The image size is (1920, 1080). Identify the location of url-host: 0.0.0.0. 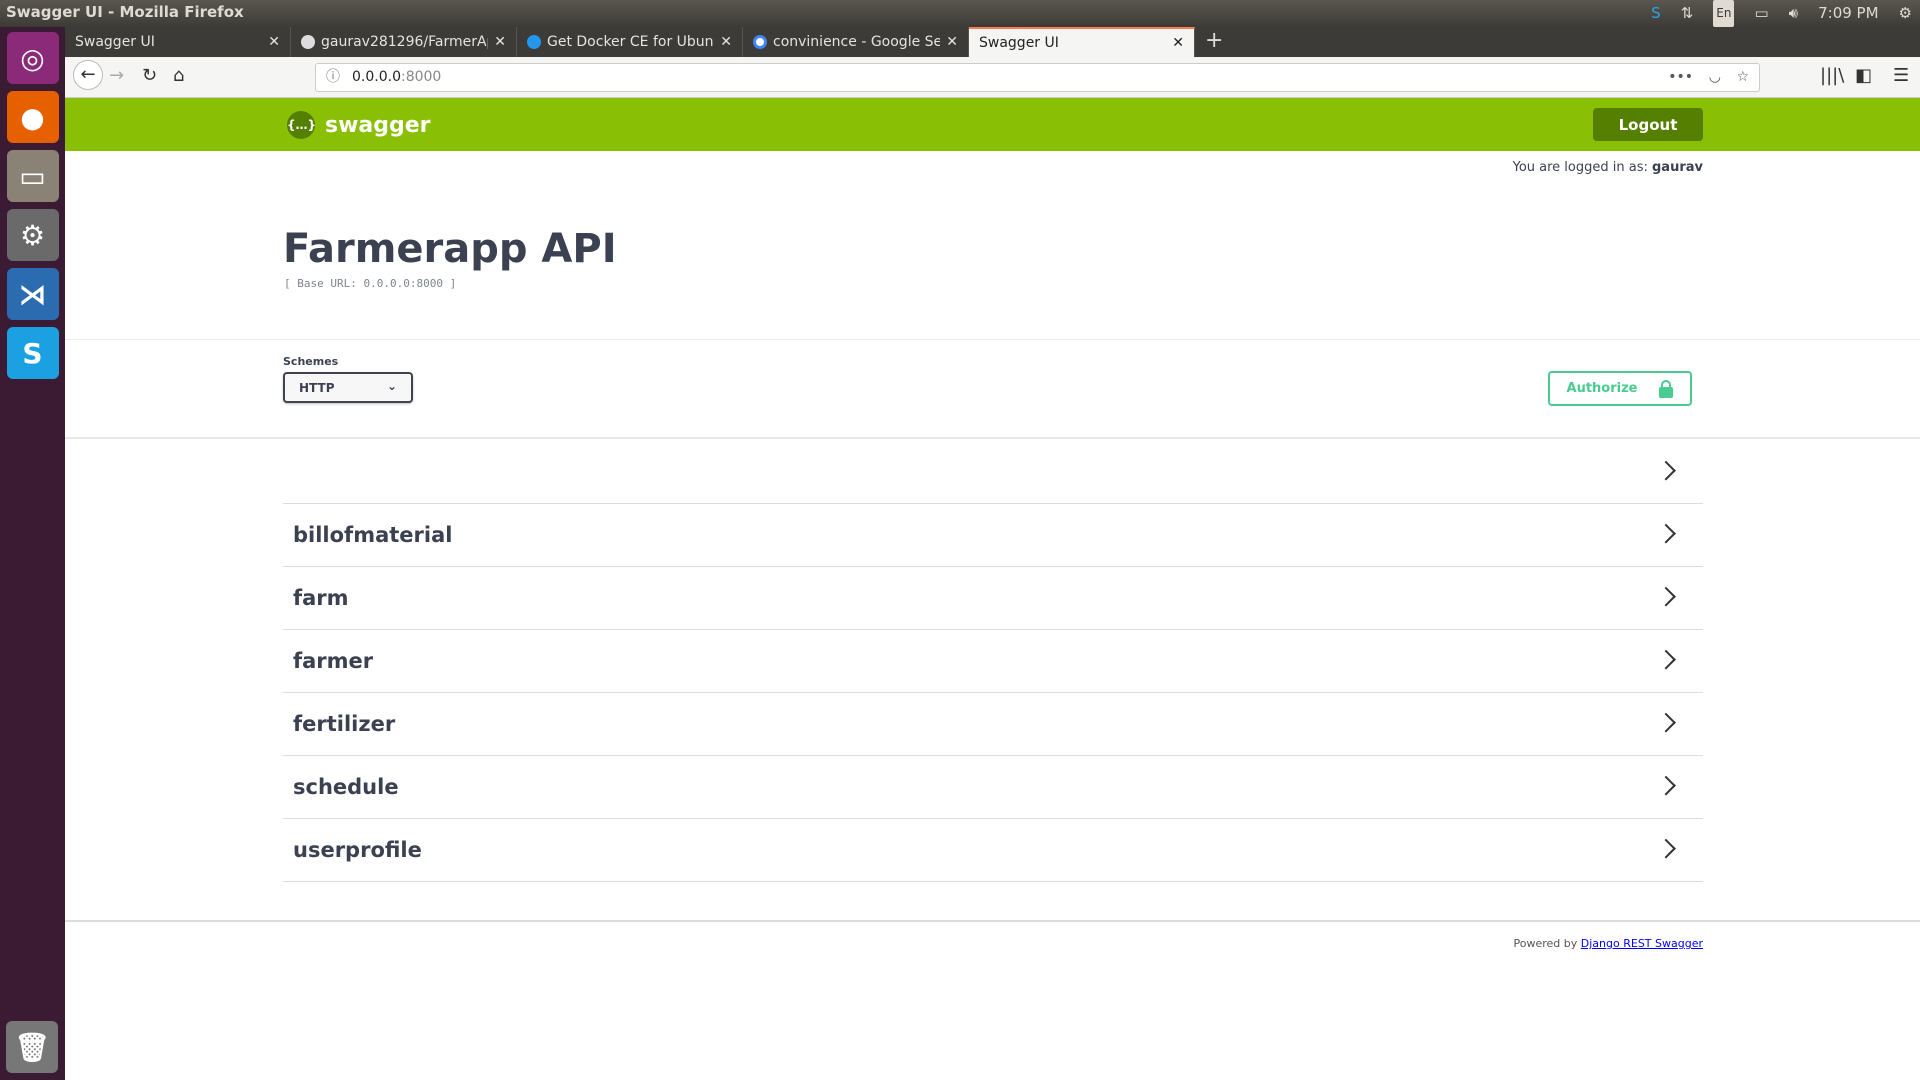
(376, 77).